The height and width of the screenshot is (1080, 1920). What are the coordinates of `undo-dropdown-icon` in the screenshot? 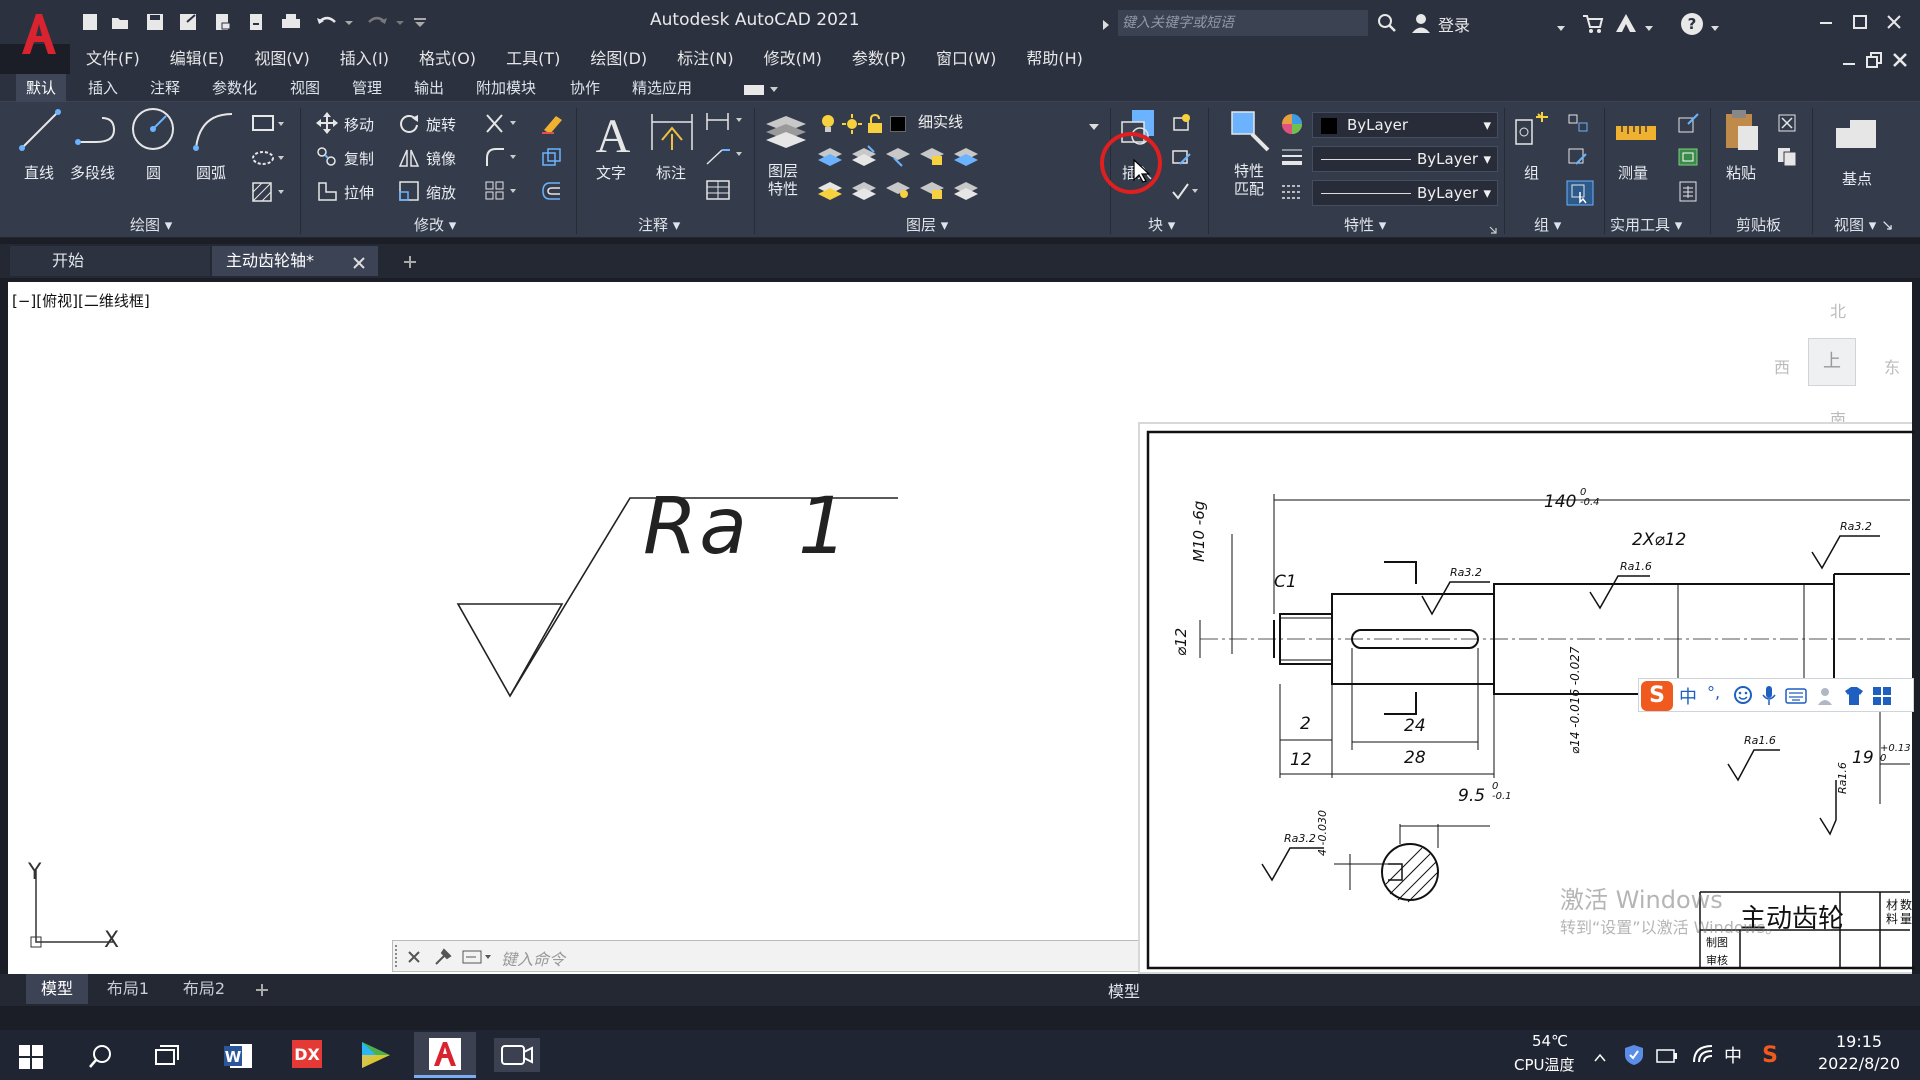 It's located at (349, 22).